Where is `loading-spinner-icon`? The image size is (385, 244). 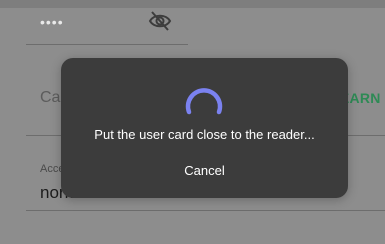 loading-spinner-icon is located at coordinates (204, 101).